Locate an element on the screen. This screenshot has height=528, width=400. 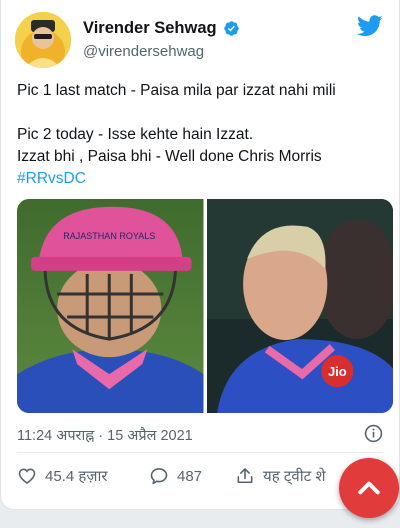
user-handle: @virendersehwag is located at coordinates (143, 51).